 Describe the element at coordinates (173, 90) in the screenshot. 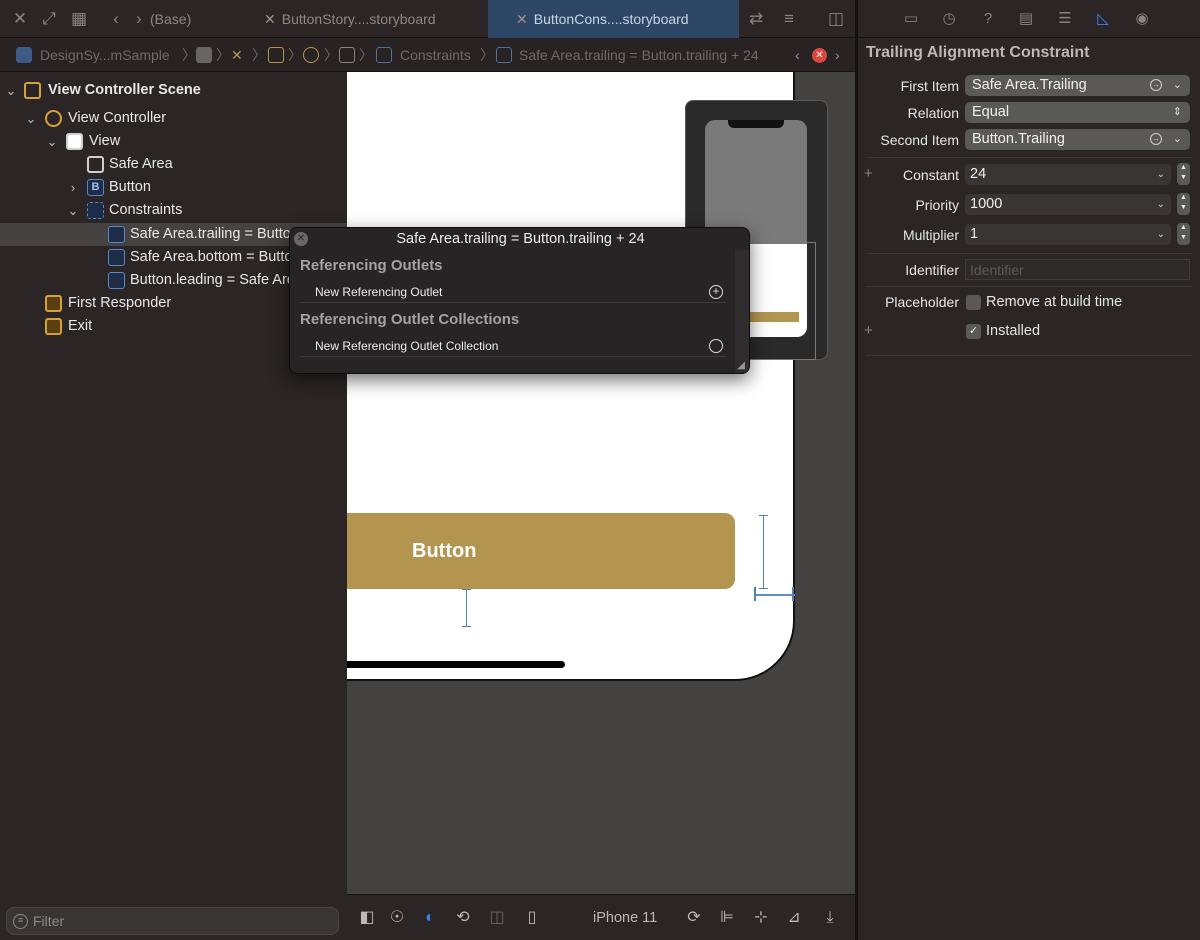

I see `outline-row-scene: ⌄ View Controller Scene` at that location.